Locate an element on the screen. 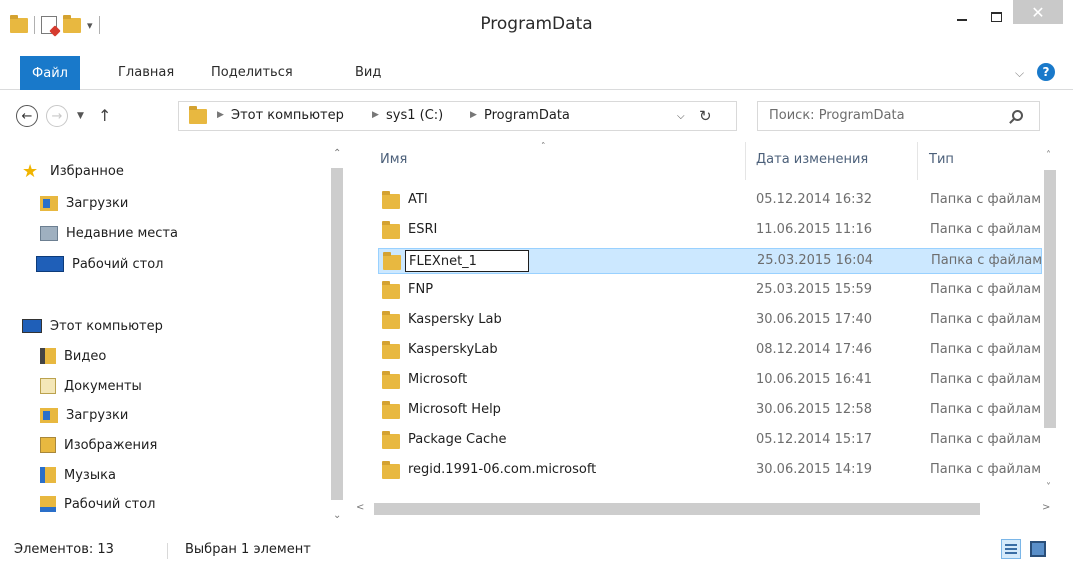 The height and width of the screenshot is (567, 1073). forward-button: → is located at coordinates (57, 116).